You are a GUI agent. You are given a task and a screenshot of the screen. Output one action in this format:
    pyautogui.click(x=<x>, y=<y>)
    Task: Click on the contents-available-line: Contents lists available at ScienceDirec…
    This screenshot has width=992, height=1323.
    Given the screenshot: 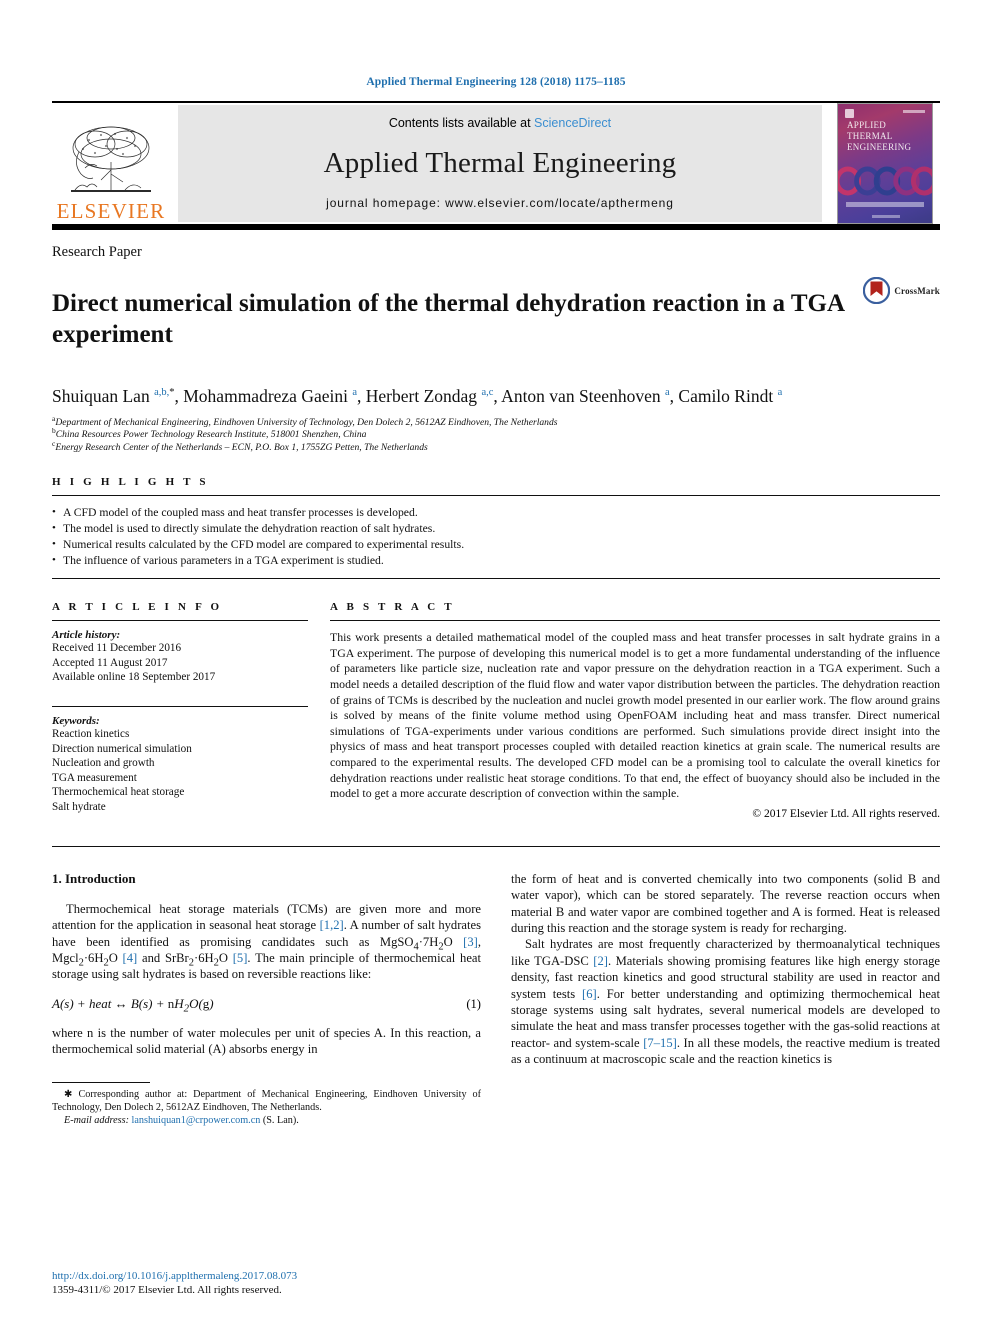 What is the action you would take?
    pyautogui.click(x=500, y=123)
    